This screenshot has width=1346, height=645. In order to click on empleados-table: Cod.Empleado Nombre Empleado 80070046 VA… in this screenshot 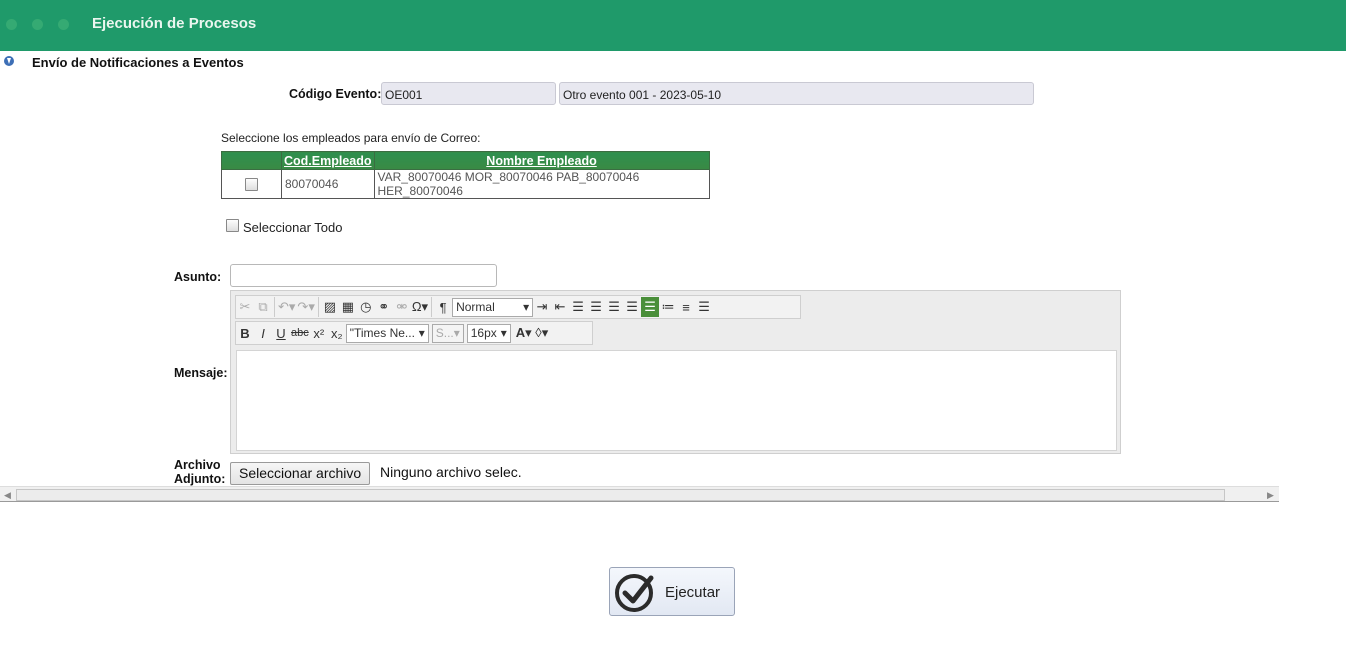, I will do `click(465, 175)`.